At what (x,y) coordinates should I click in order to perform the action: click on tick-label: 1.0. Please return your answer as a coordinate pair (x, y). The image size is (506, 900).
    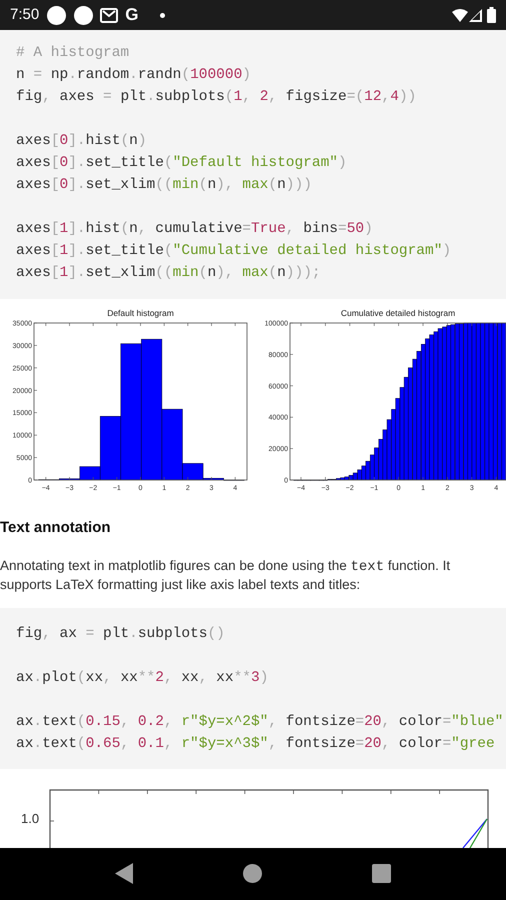
    Looking at the image, I should click on (30, 819).